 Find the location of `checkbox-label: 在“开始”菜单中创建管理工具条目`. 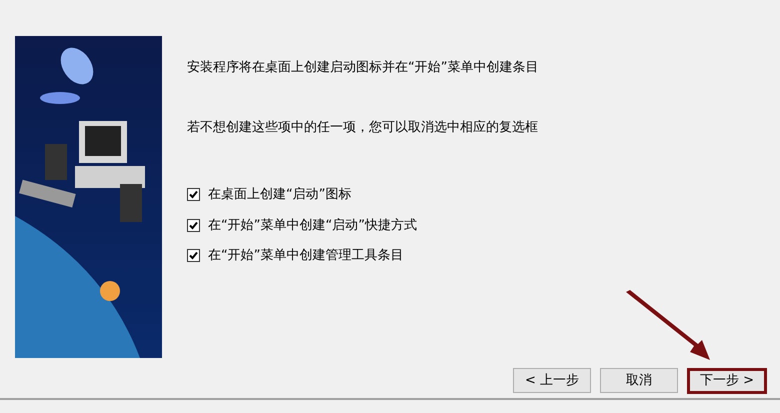

checkbox-label: 在“开始”菜单中创建管理工具条目 is located at coordinates (306, 256).